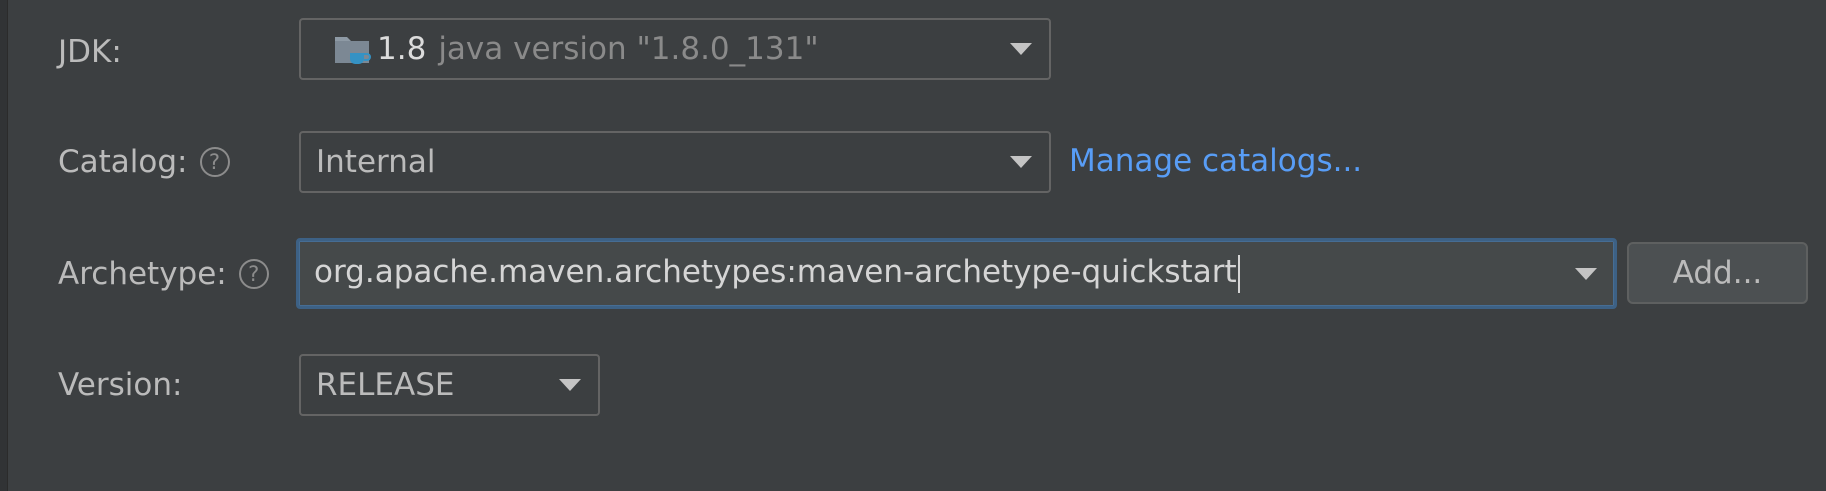 The width and height of the screenshot is (1826, 491). I want to click on version-value: RELEASE, so click(385, 385).